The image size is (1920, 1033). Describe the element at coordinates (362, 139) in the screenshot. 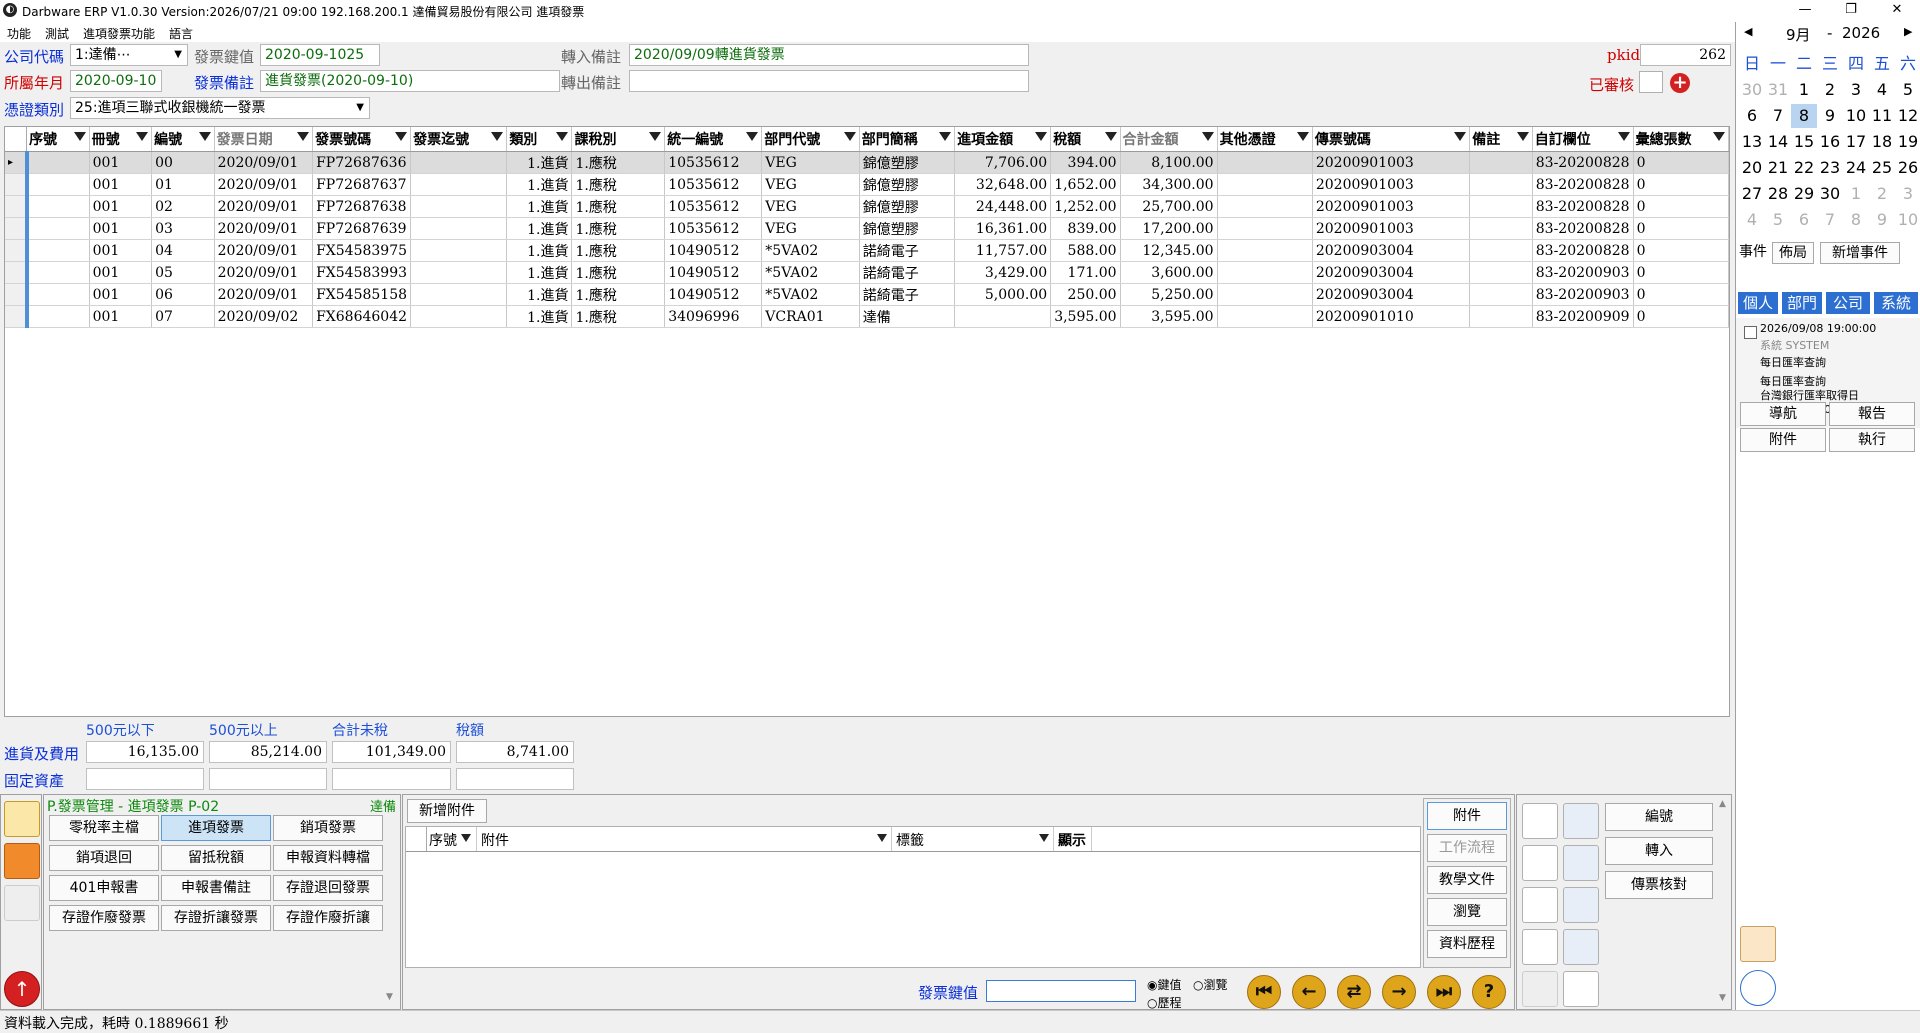

I see `col-header-invoice-no: 發票號碼` at that location.